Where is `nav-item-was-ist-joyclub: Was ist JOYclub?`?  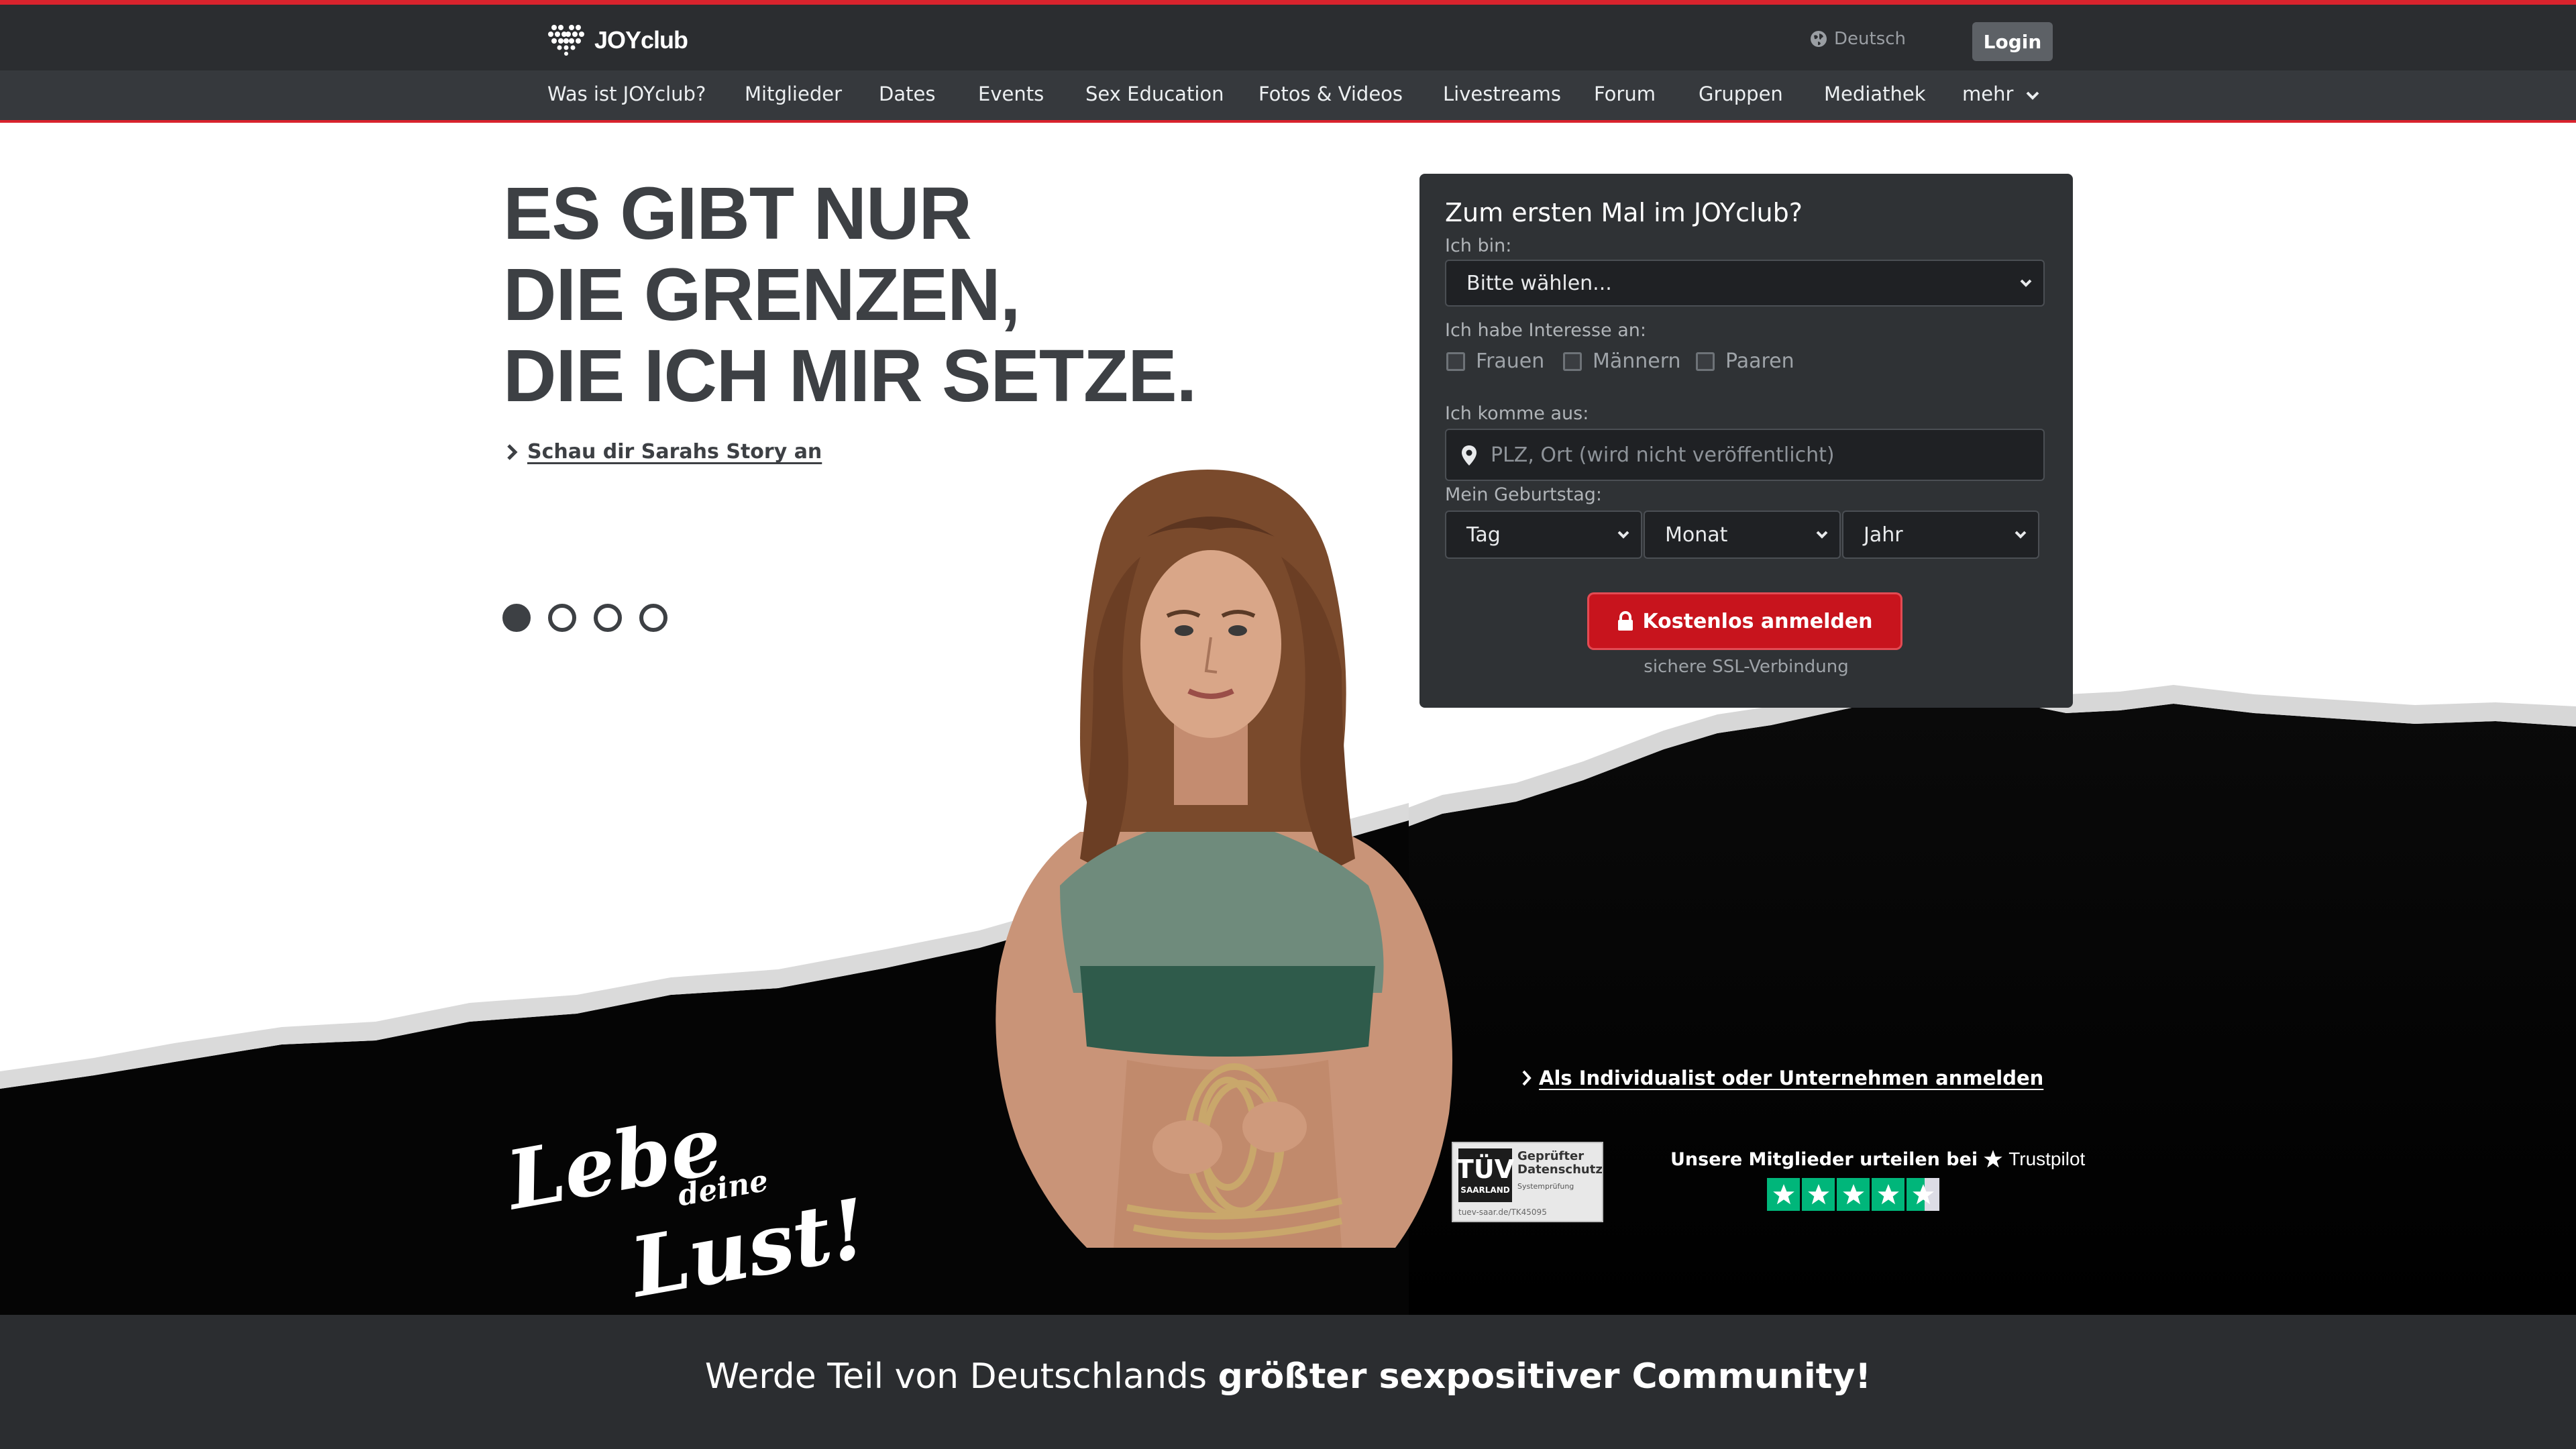 nav-item-was-ist-joyclub: Was ist JOYclub? is located at coordinates (626, 94).